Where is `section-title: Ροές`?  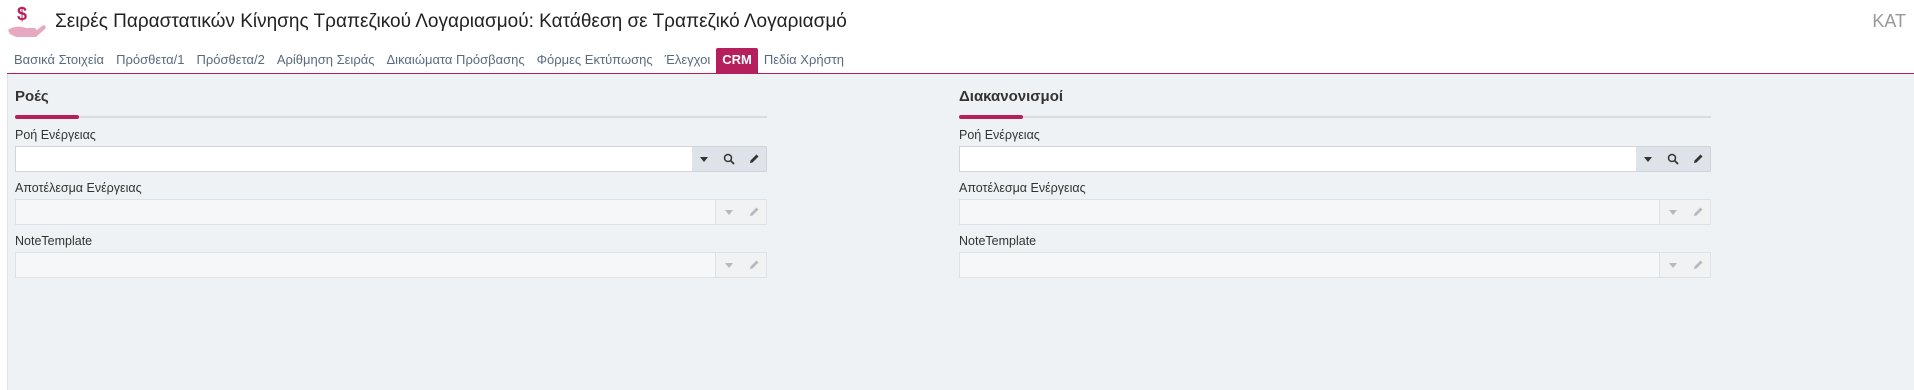
section-title: Ροές is located at coordinates (32, 96).